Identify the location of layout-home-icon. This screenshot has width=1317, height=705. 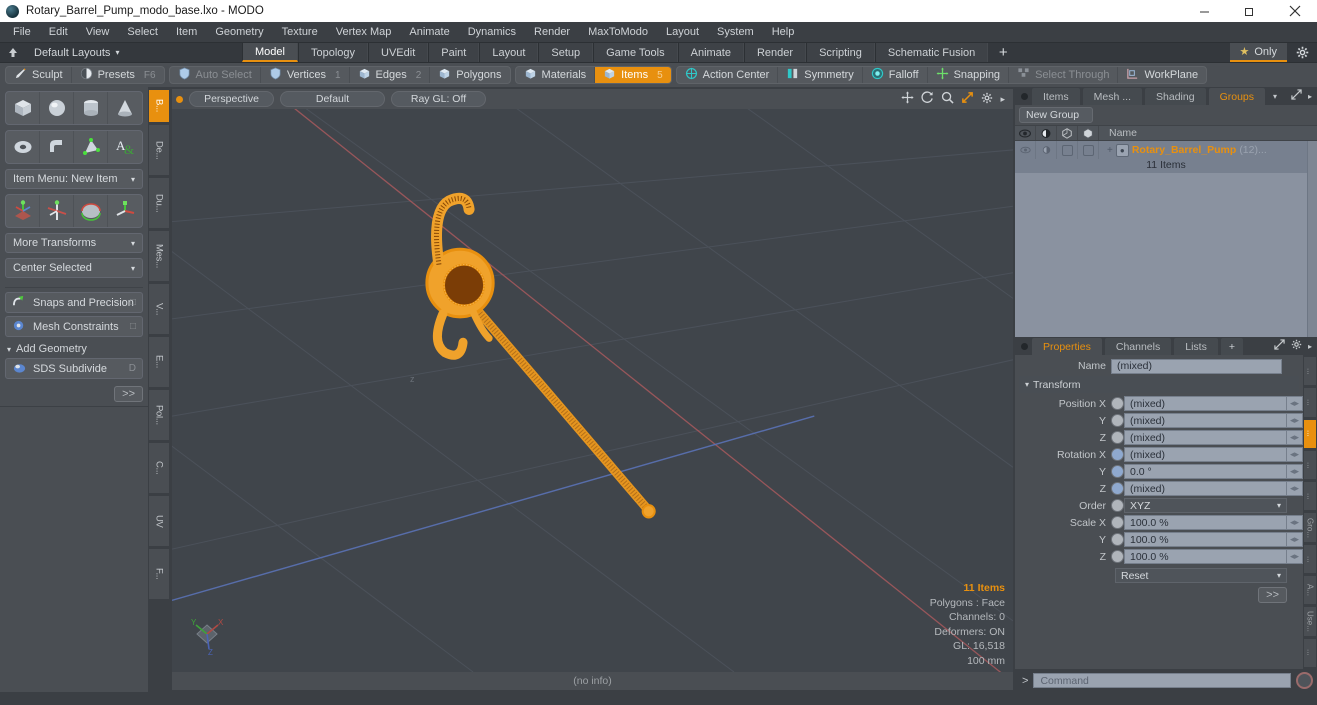
(13, 52).